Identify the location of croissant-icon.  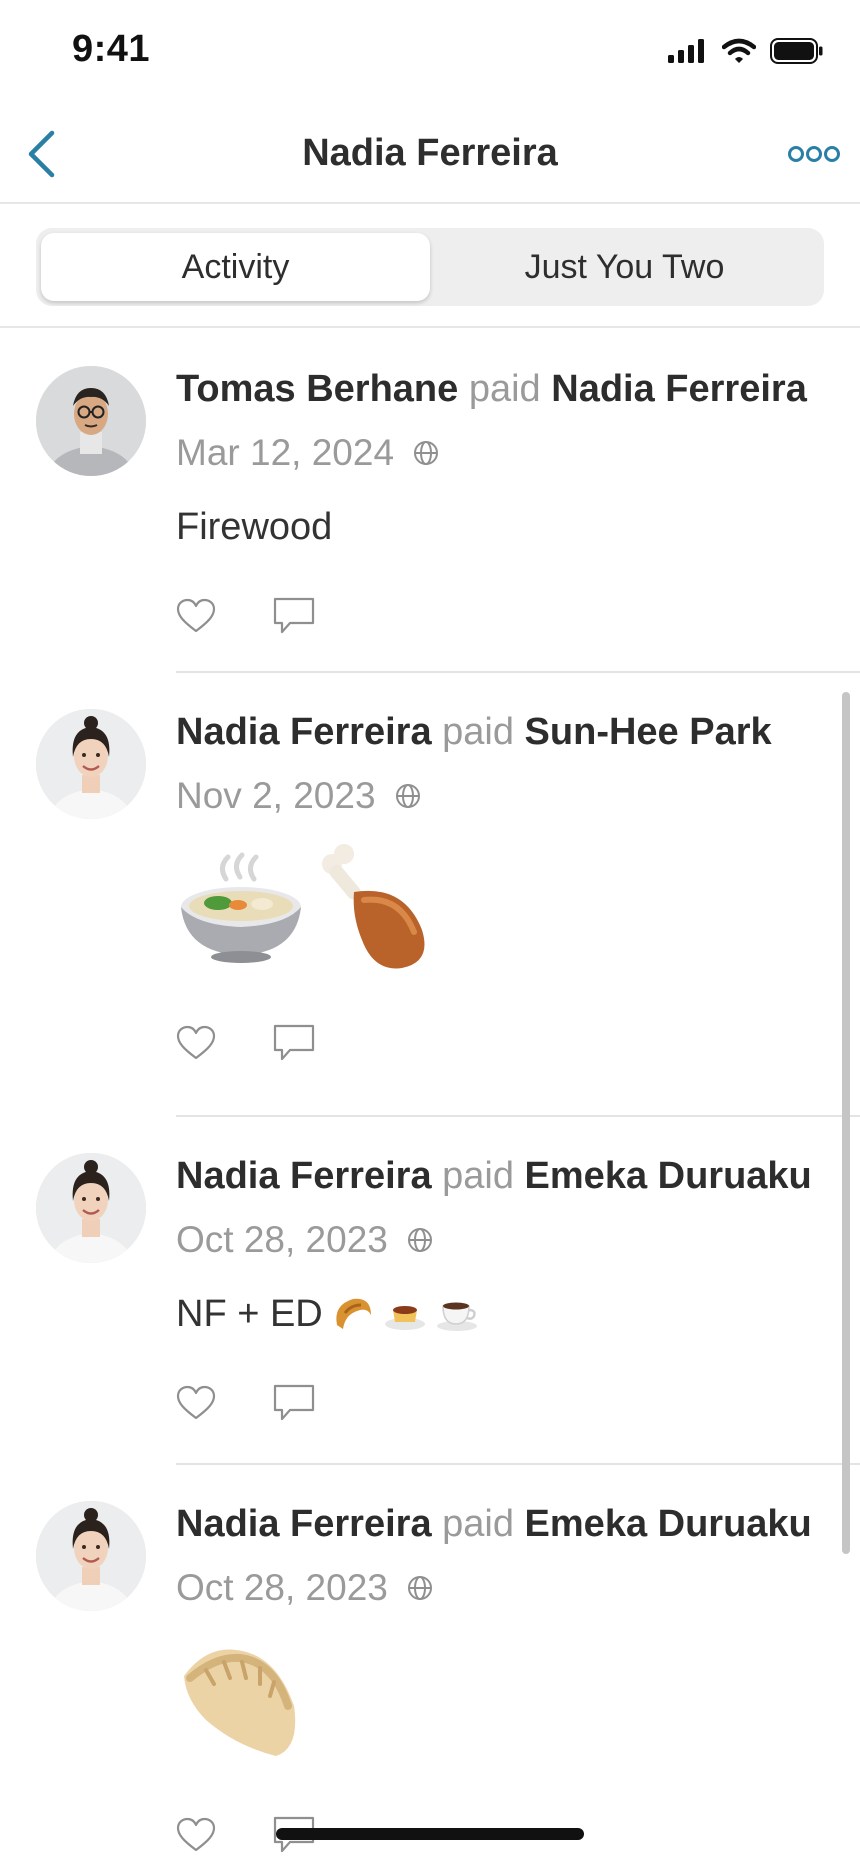
(353, 1313).